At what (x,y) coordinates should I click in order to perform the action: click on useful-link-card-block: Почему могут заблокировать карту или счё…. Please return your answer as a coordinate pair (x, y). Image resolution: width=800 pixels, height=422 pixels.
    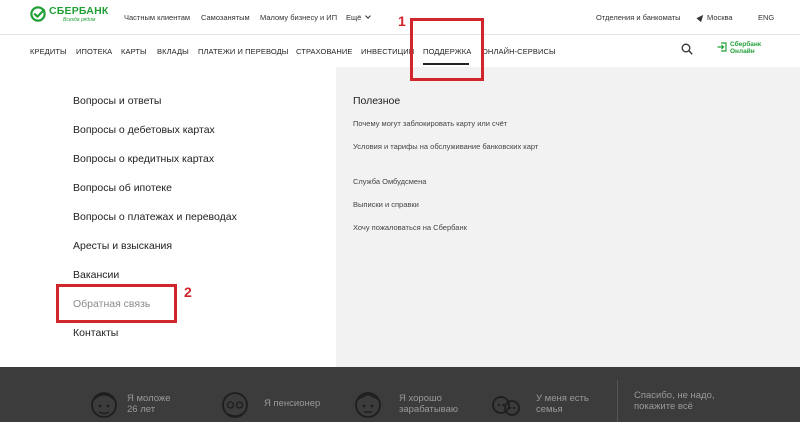
    Looking at the image, I should click on (458, 124).